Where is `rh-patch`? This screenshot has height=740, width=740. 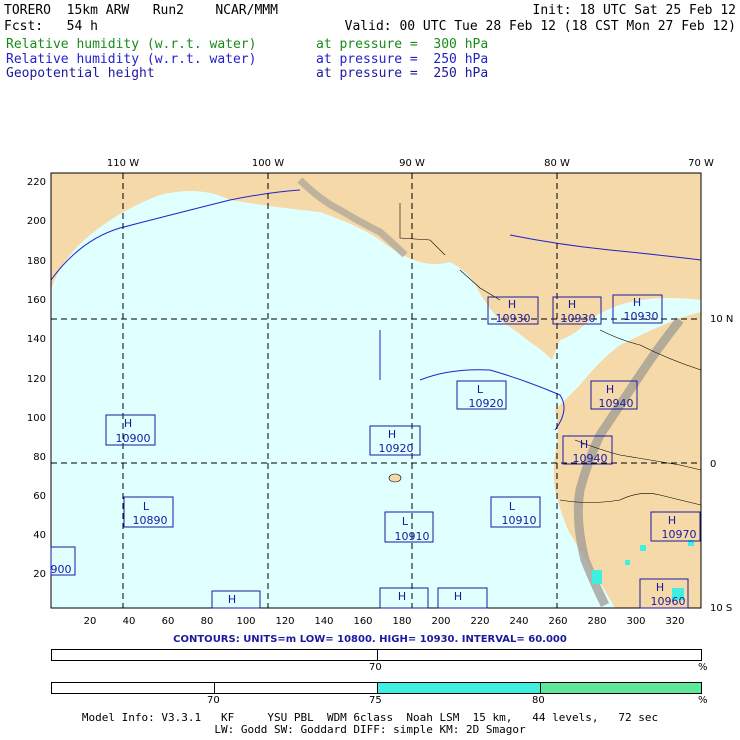 rh-patch is located at coordinates (597, 577).